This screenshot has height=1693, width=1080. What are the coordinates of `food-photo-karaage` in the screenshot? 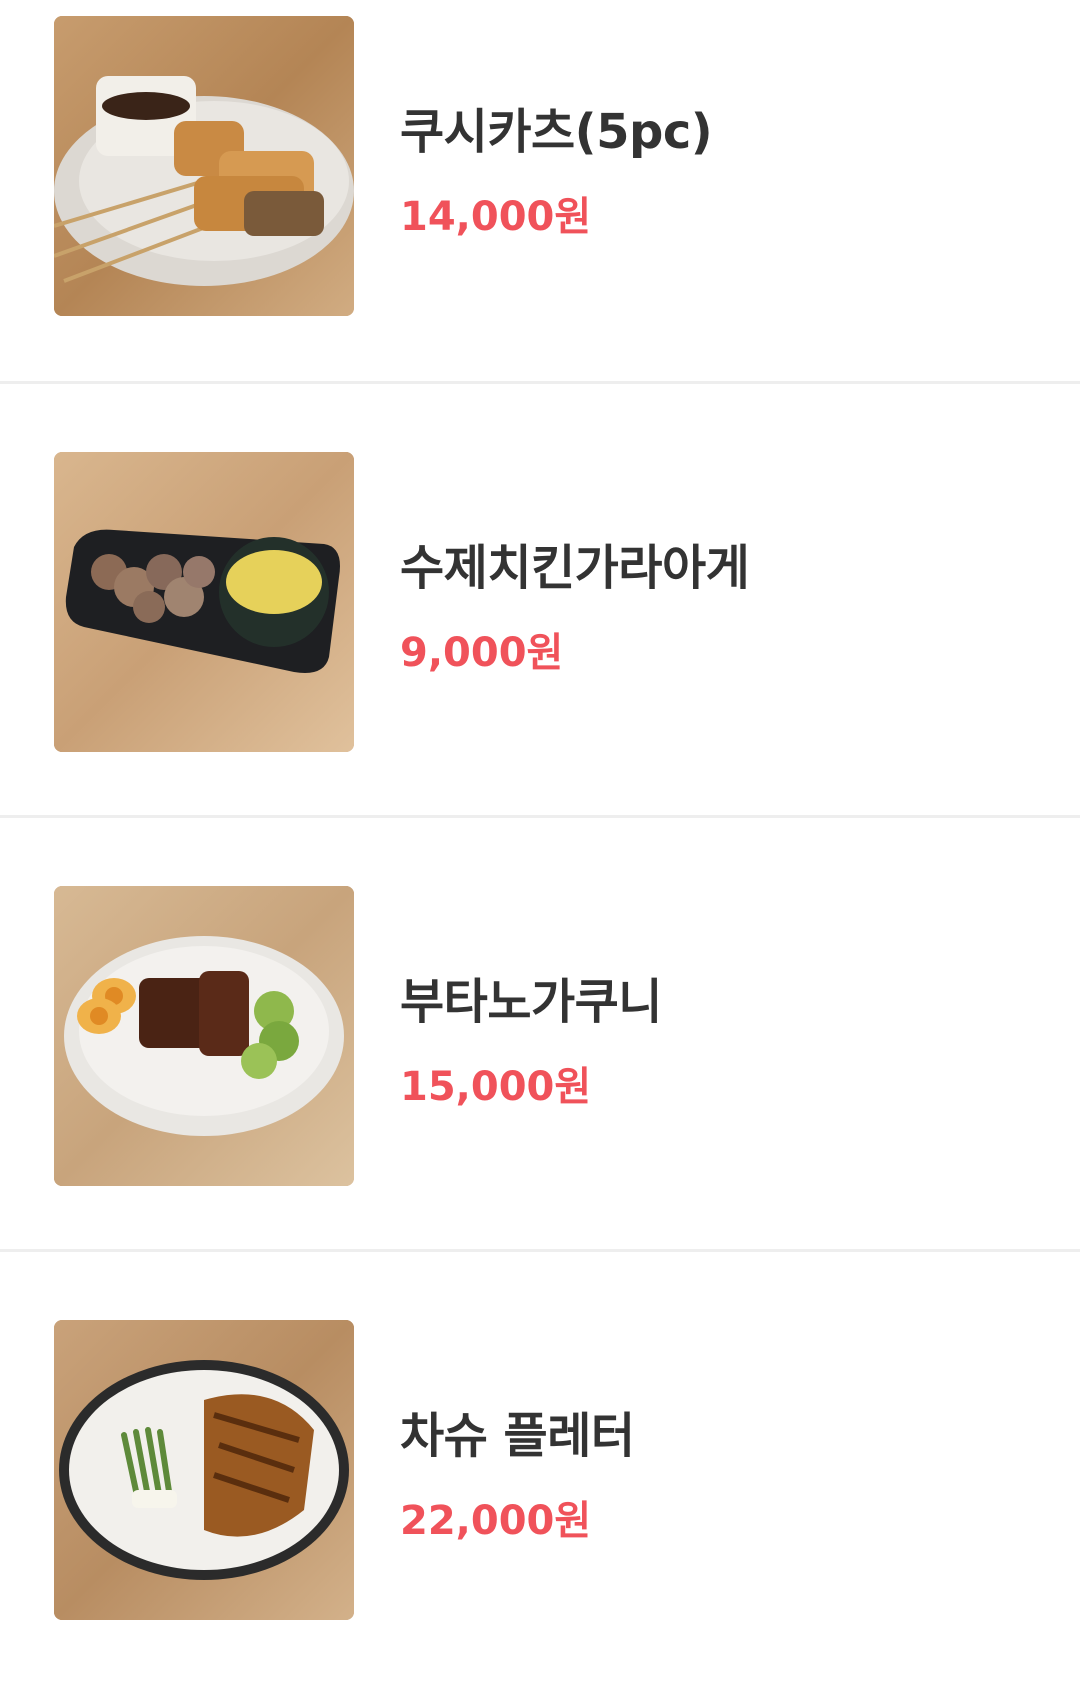 It's located at (204, 602).